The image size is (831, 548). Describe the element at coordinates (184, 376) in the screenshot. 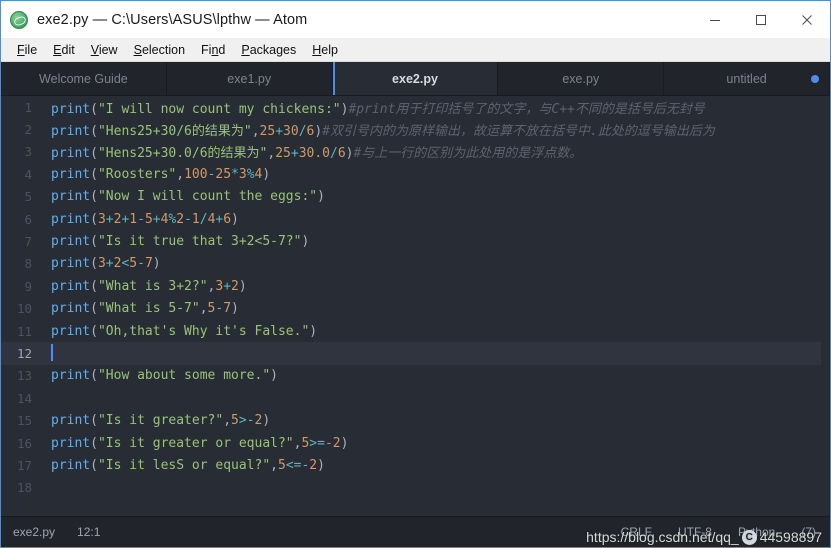

I see `token-str: "How about some more."` at that location.